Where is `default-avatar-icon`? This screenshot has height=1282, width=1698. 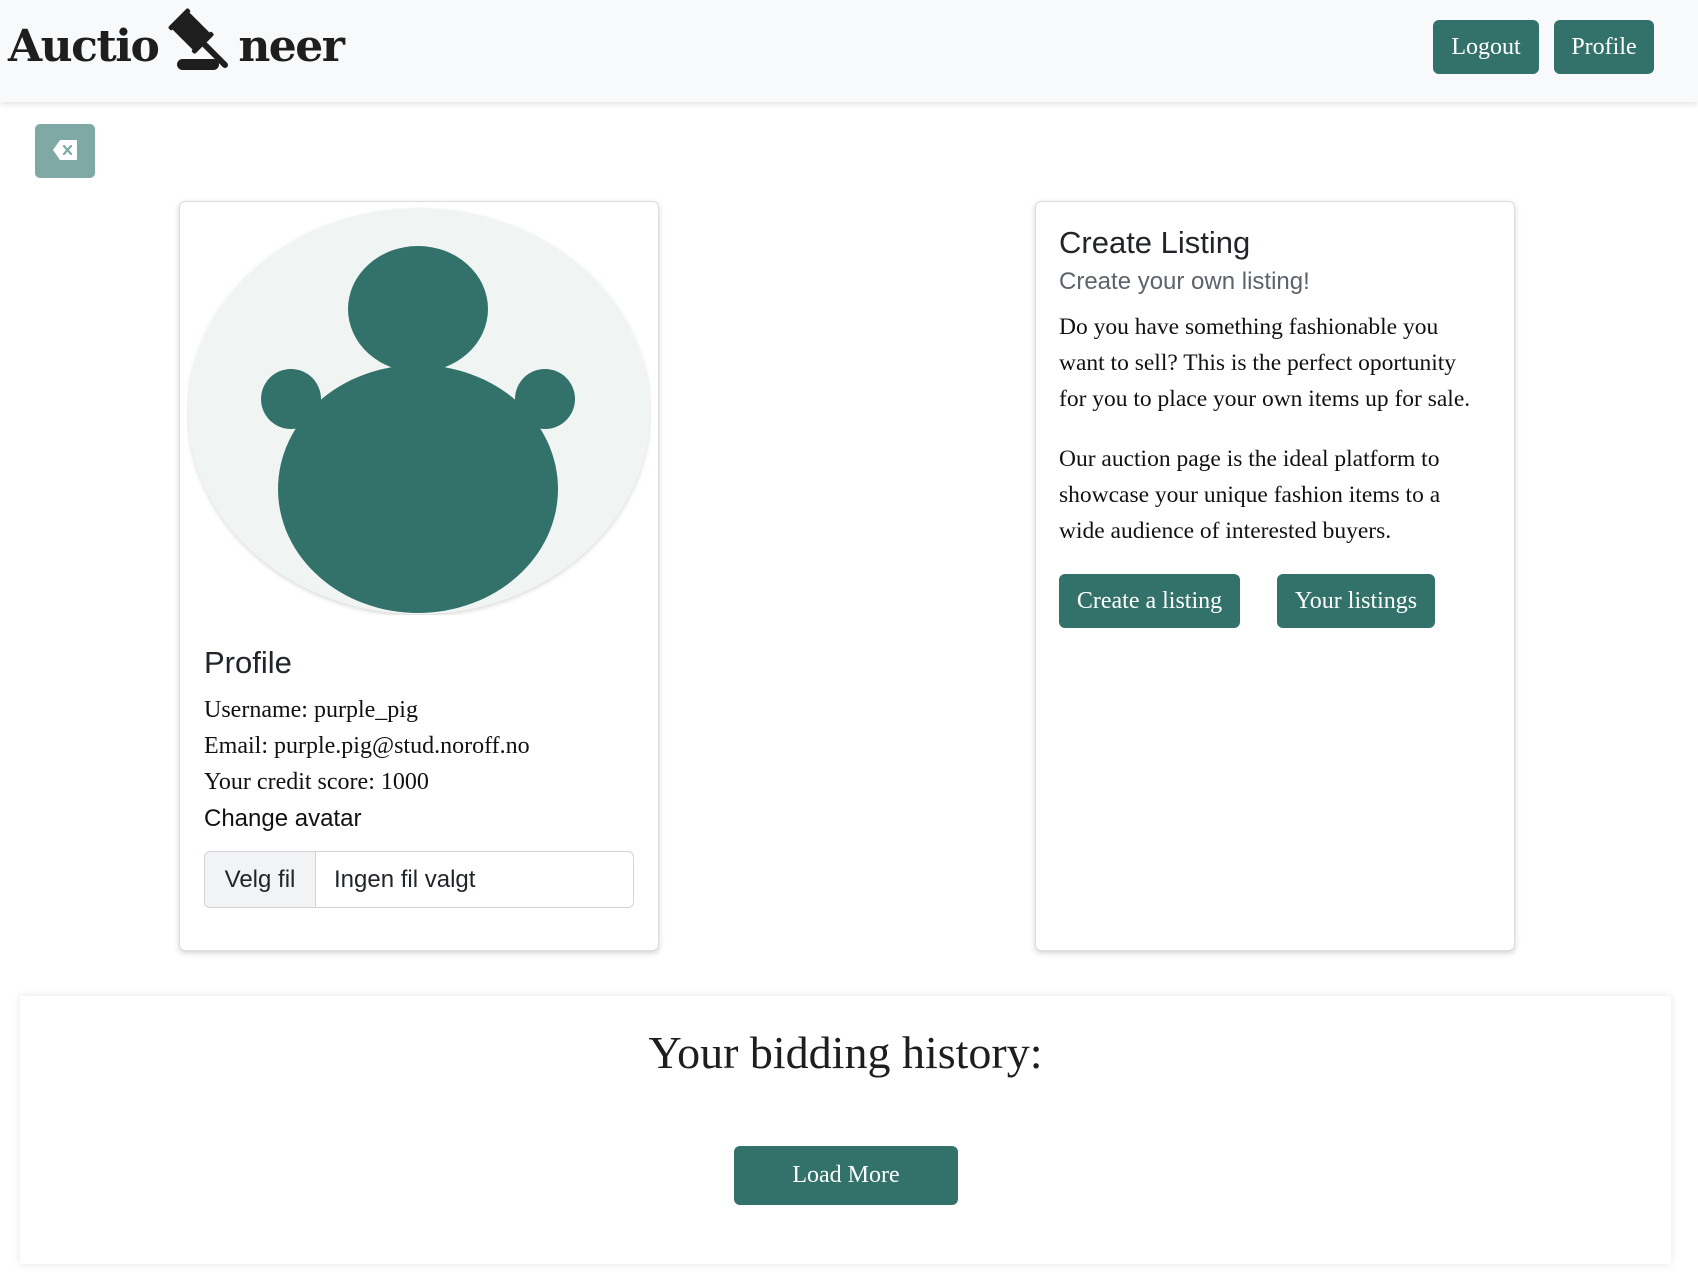 default-avatar-icon is located at coordinates (419, 411).